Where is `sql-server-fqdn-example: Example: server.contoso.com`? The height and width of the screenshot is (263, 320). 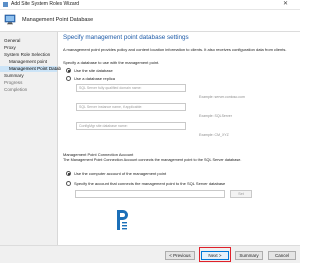
sql-server-fqdn-example: Example: server.contoso.com is located at coordinates (222, 97).